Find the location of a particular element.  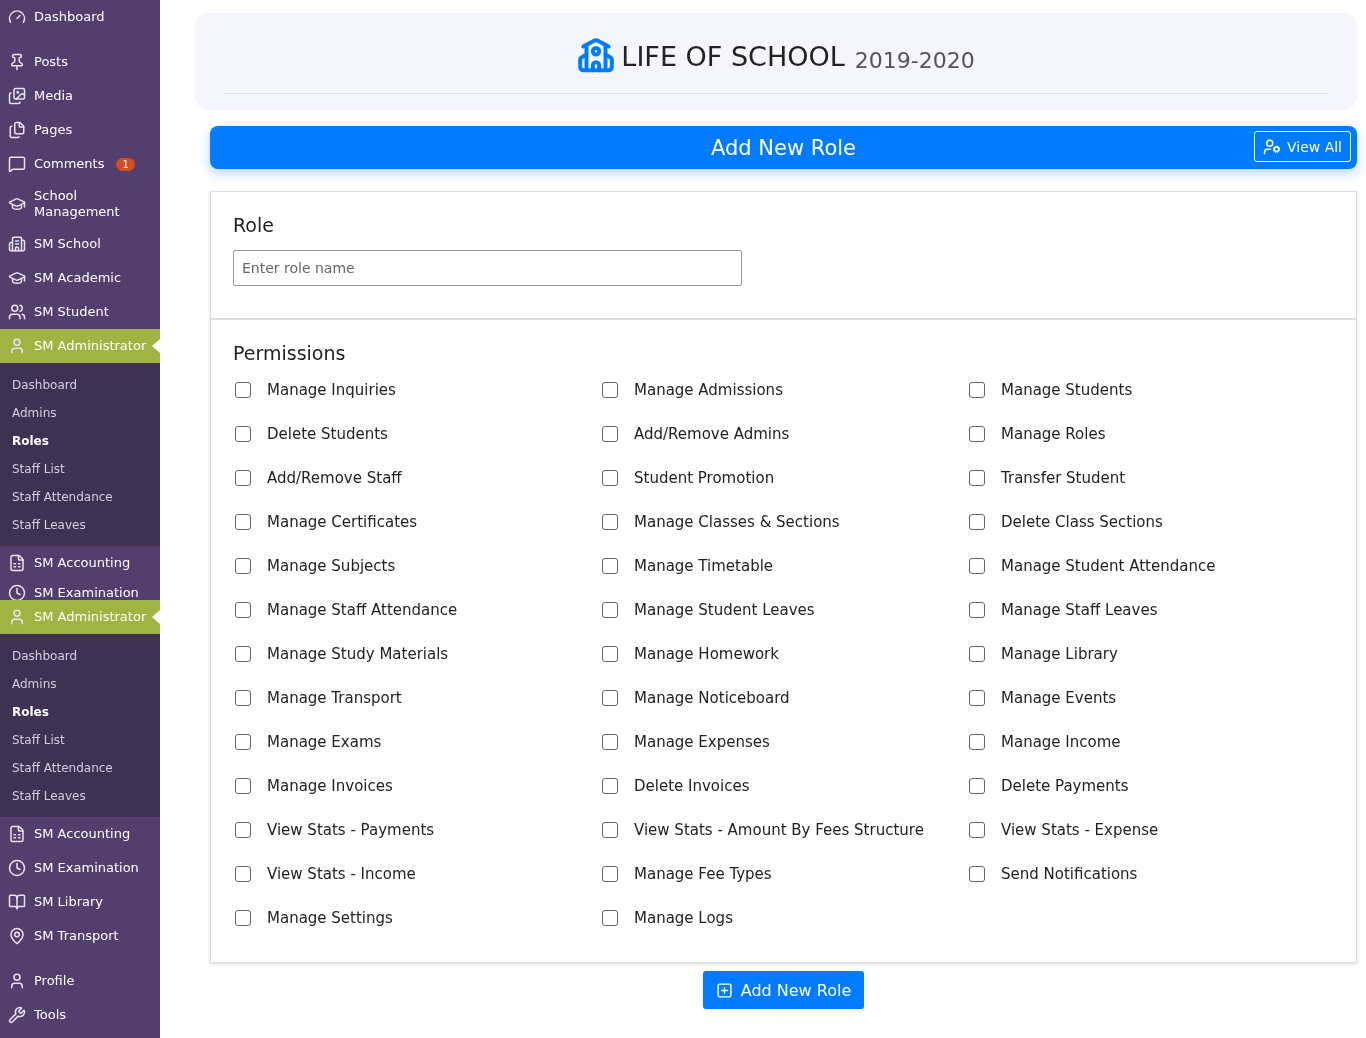

permission-label: Manage Homework is located at coordinates (706, 654).